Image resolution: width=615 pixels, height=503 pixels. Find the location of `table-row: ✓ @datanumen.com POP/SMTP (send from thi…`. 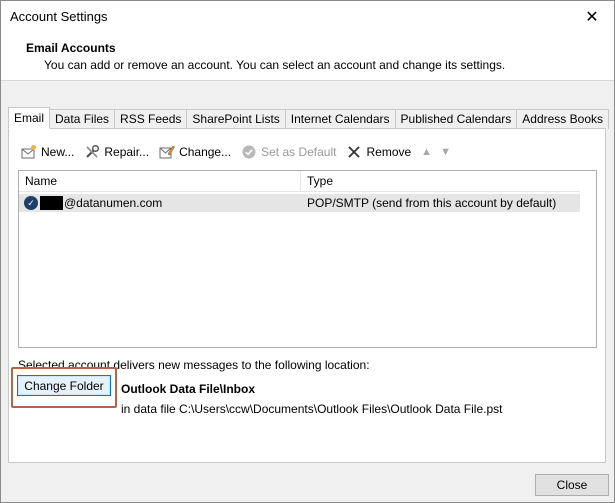

table-row: ✓ @datanumen.com POP/SMTP (send from thi… is located at coordinates (299, 203).